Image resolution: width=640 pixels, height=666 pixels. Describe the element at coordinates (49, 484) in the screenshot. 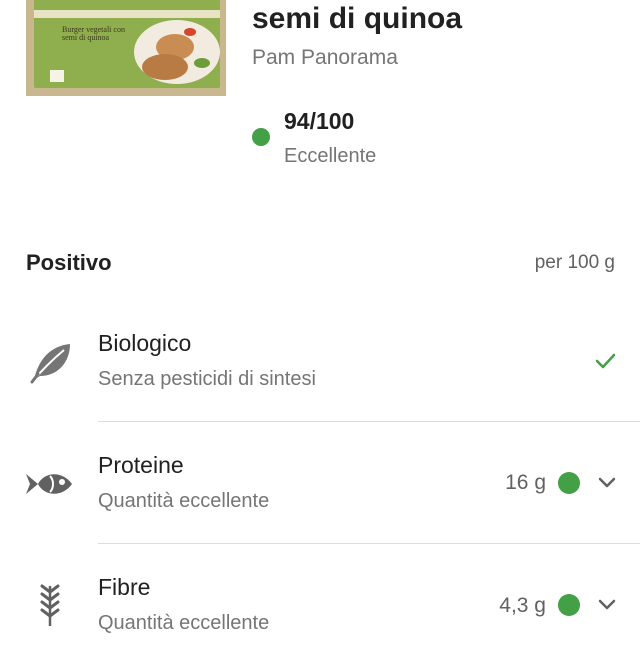

I see `fish-icon` at that location.